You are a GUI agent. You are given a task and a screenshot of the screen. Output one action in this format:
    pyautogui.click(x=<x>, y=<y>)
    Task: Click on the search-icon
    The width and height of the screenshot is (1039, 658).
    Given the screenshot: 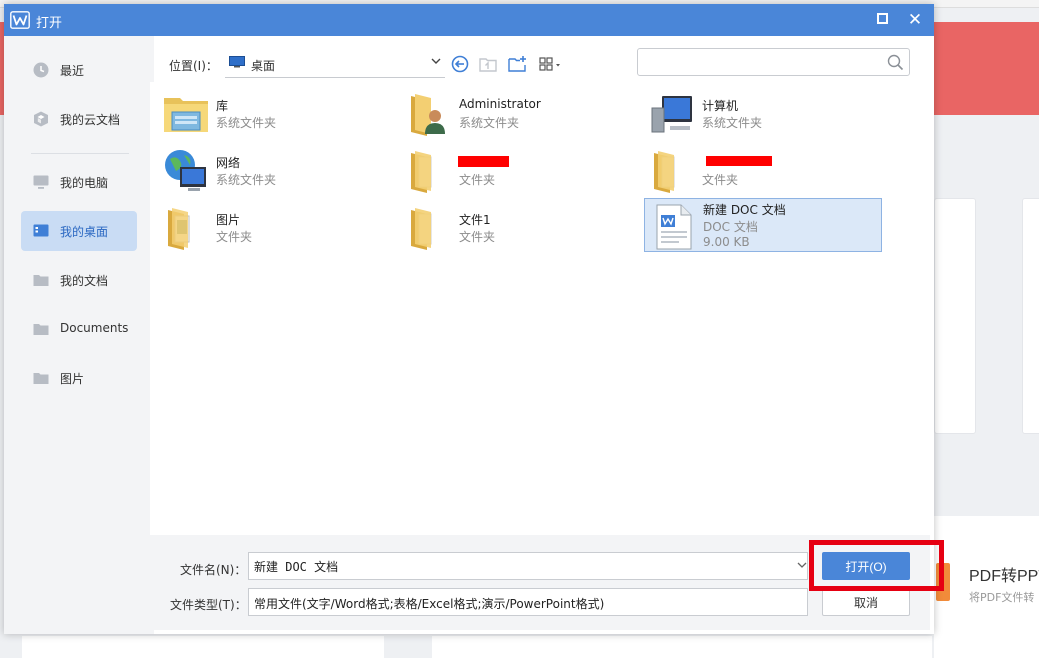 What is the action you would take?
    pyautogui.click(x=895, y=62)
    